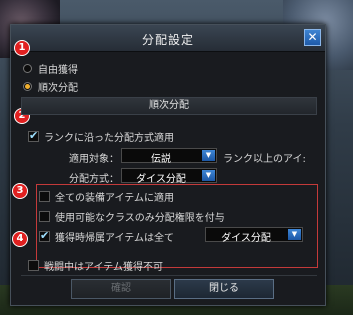 The height and width of the screenshot is (315, 353). What do you see at coordinates (114, 238) in the screenshot?
I see `checkbox-label: 獲得時帰属アイテムは全て` at bounding box center [114, 238].